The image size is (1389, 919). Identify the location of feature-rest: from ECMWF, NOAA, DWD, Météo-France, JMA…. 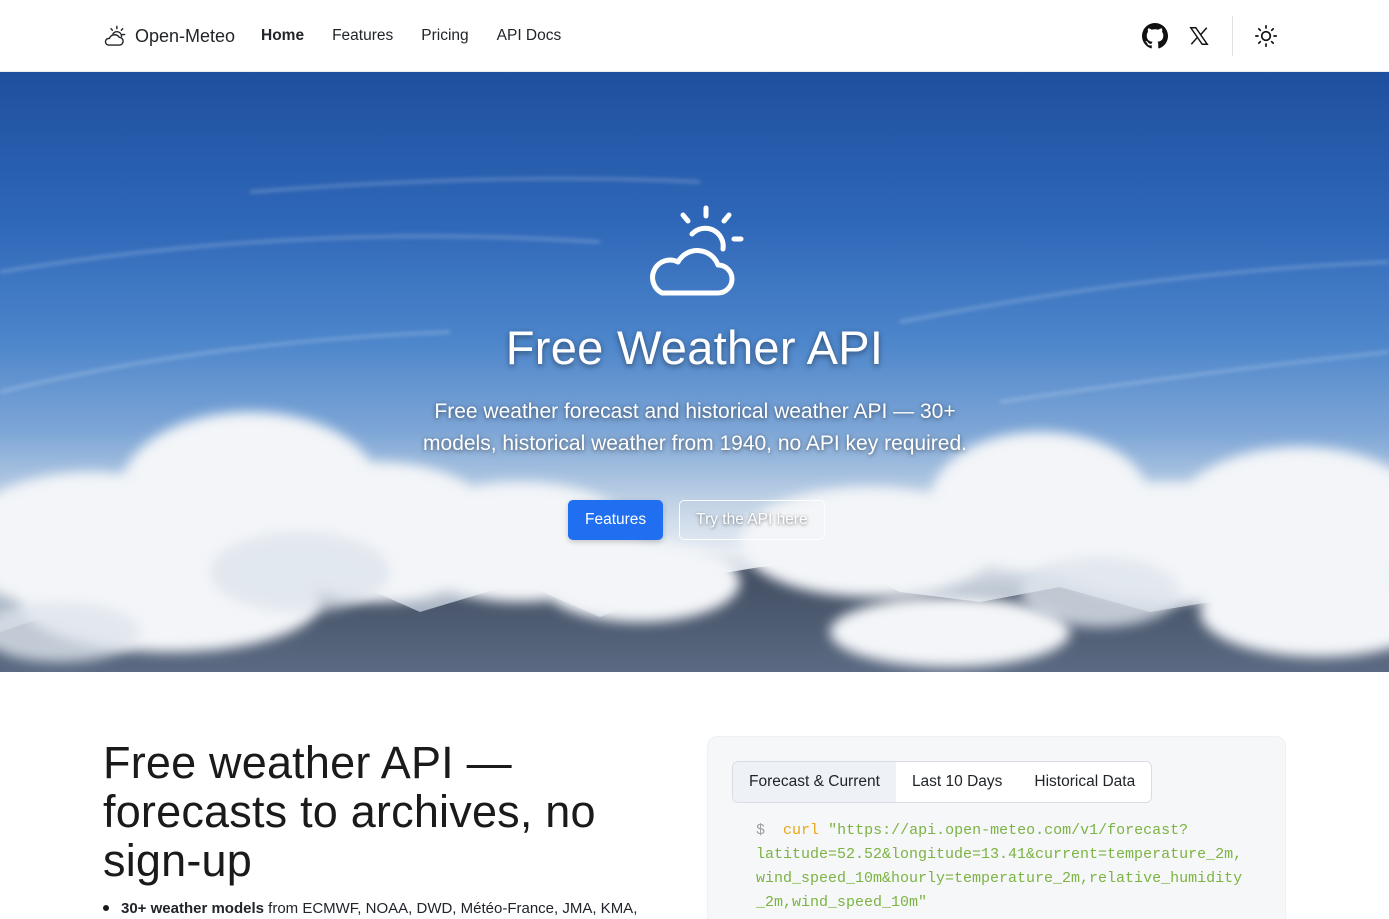
(450, 908).